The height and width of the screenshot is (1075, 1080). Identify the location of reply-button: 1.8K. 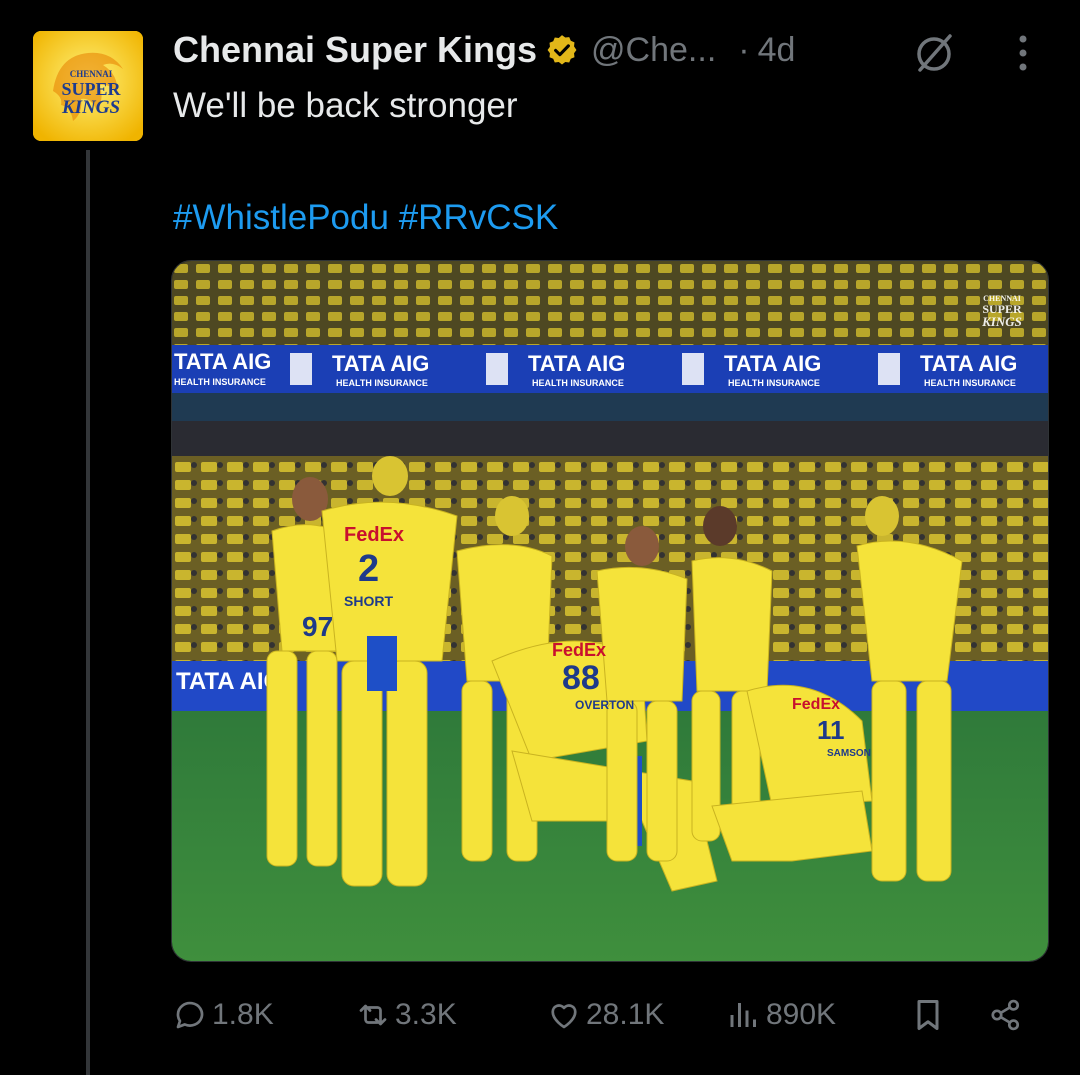
(223, 1015).